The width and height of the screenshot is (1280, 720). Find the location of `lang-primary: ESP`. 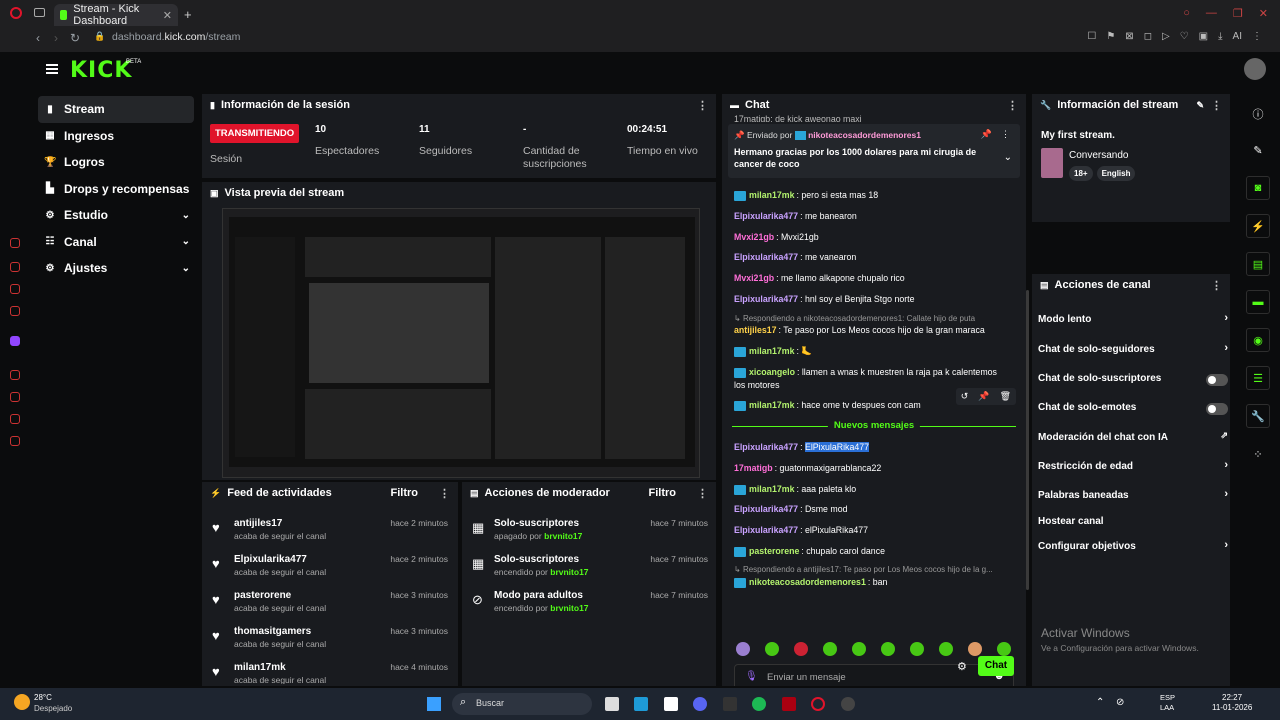

lang-primary: ESP is located at coordinates (1167, 697).